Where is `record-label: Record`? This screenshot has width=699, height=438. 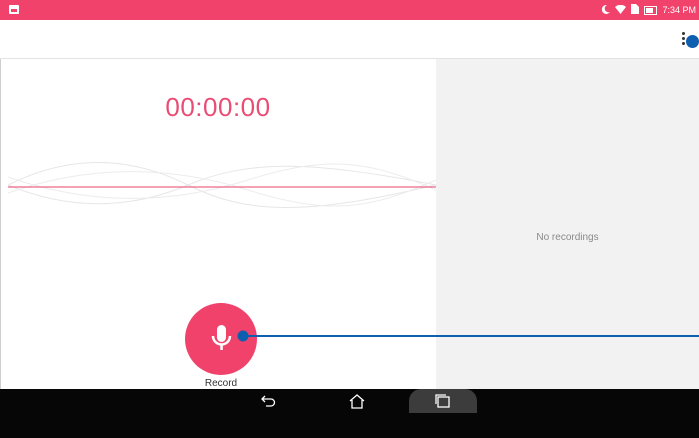 record-label: Record is located at coordinates (221, 383).